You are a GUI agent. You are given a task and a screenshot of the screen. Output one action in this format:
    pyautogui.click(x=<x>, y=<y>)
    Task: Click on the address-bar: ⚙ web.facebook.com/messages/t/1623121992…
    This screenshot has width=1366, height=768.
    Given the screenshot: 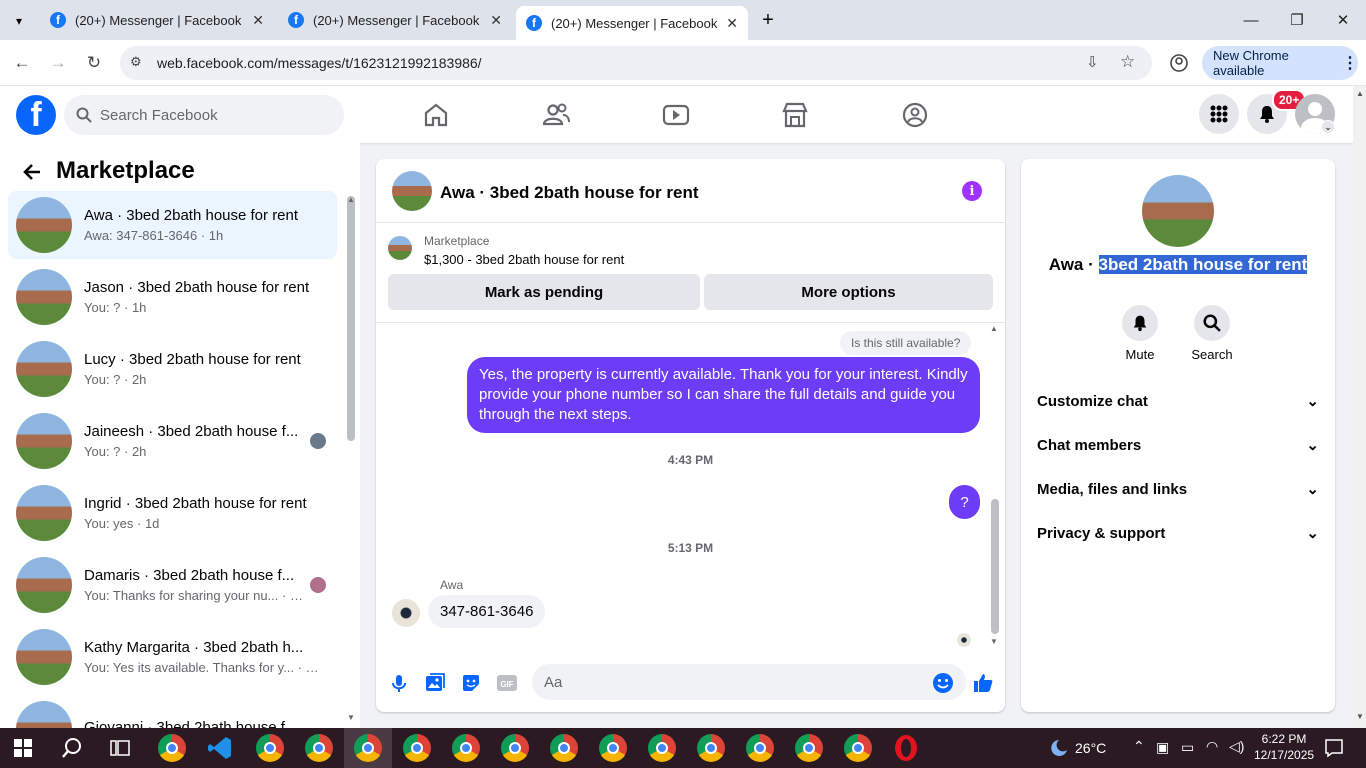 What is the action you would take?
    pyautogui.click(x=636, y=63)
    